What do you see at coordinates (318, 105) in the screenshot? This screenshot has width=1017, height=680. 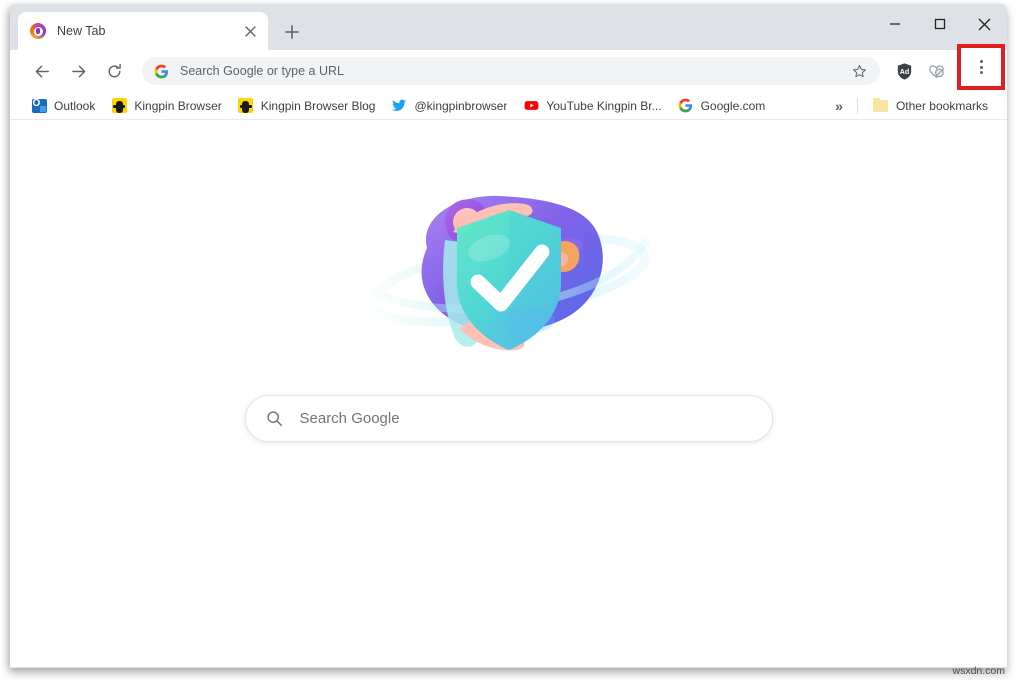 I see `bookmark-label: Kingpin Browser Blog` at bounding box center [318, 105].